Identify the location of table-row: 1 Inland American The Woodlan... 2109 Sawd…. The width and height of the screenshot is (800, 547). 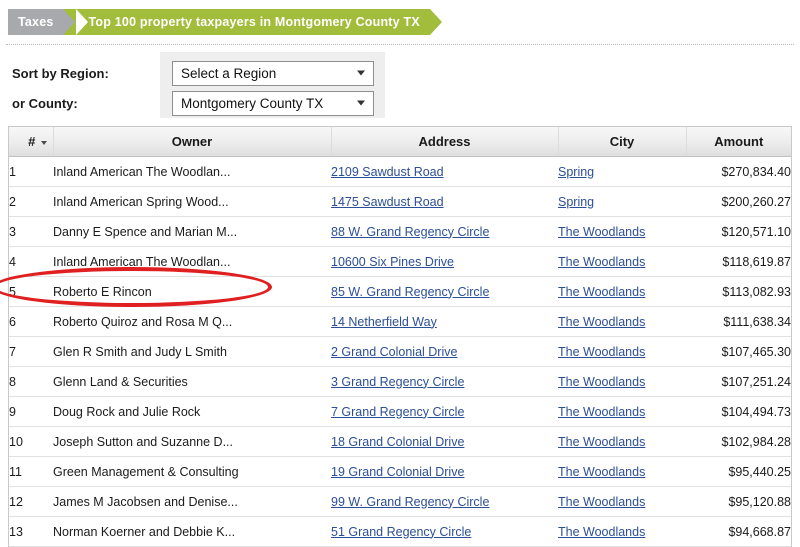
(400, 171).